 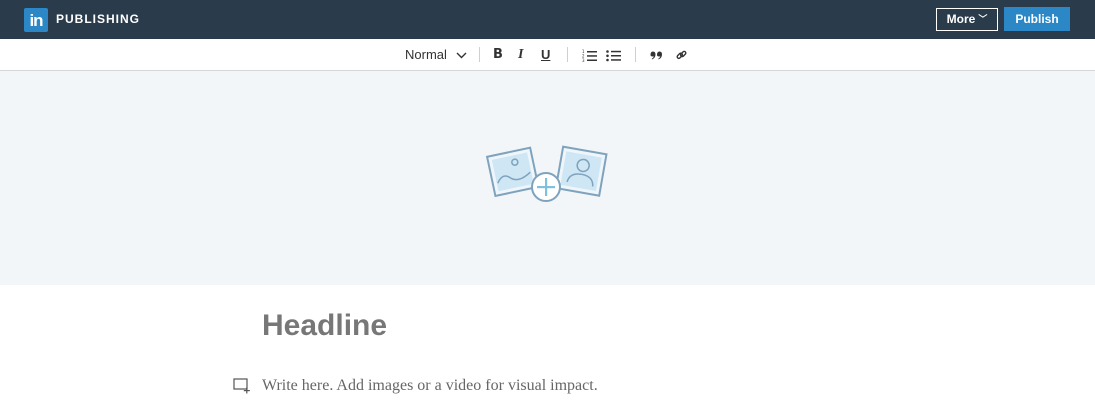 I want to click on top-bar: in PUBLISHING More ﹀ Publish, so click(x=547, y=19).